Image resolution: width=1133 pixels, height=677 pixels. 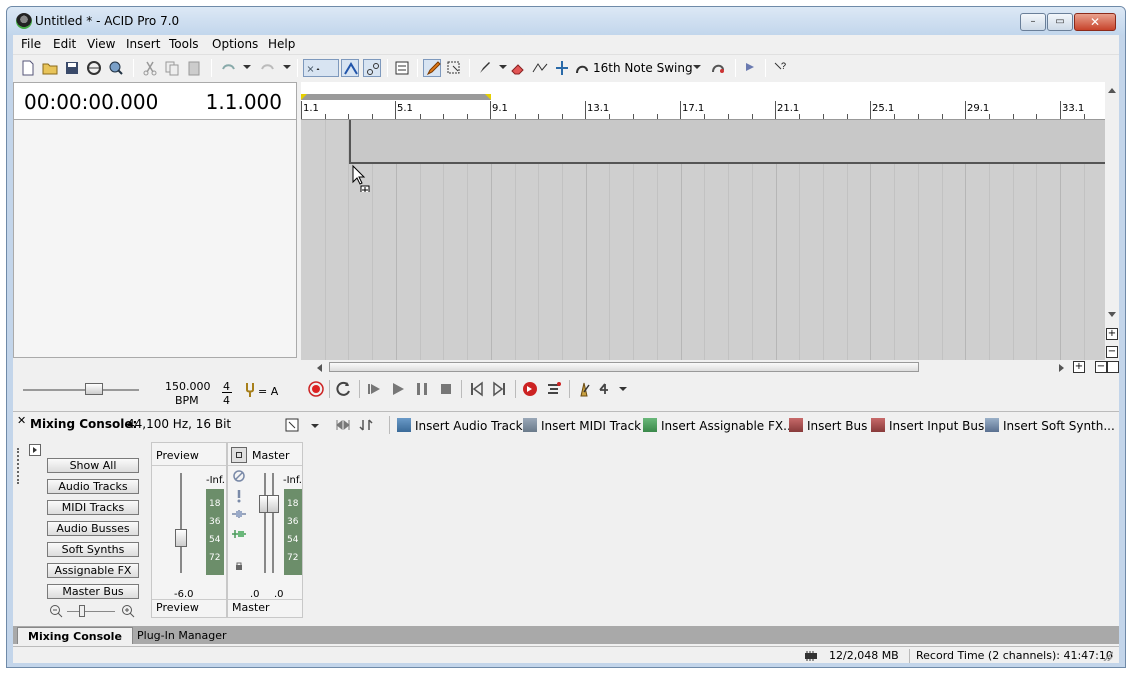 I want to click on paste-icon, so click(x=194, y=68).